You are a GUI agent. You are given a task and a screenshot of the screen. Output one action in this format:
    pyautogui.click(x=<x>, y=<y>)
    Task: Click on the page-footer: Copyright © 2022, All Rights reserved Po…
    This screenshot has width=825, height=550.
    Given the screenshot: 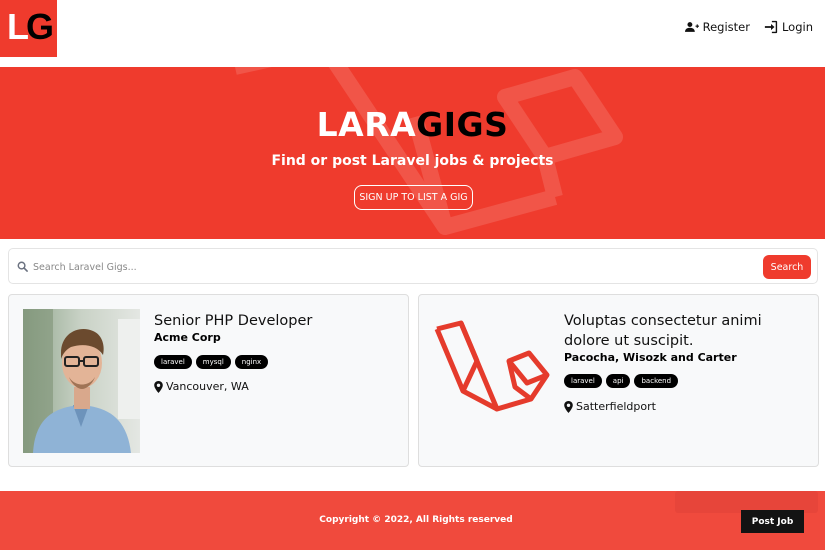 What is the action you would take?
    pyautogui.click(x=412, y=520)
    